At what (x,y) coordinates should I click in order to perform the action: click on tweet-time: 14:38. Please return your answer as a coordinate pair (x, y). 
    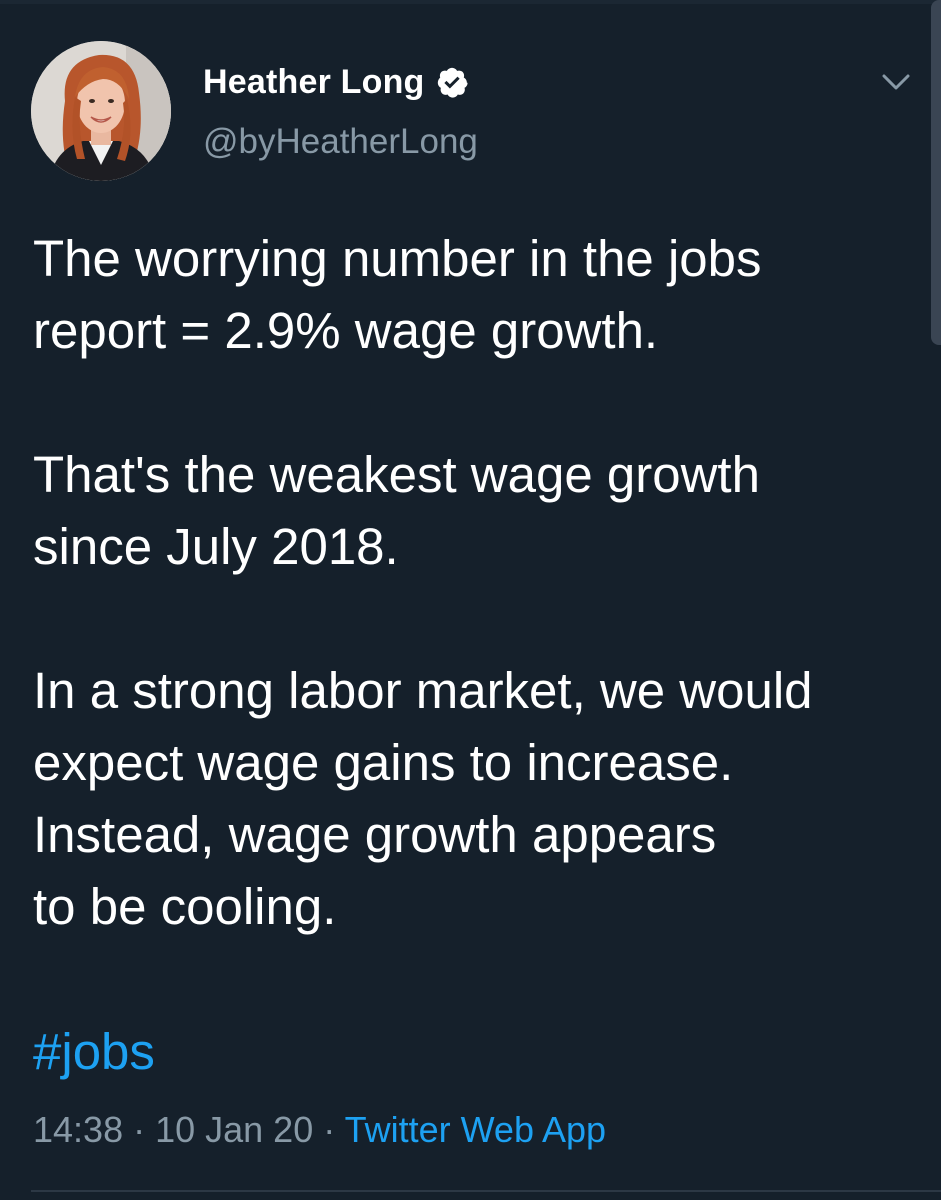
    Looking at the image, I should click on (78, 1129).